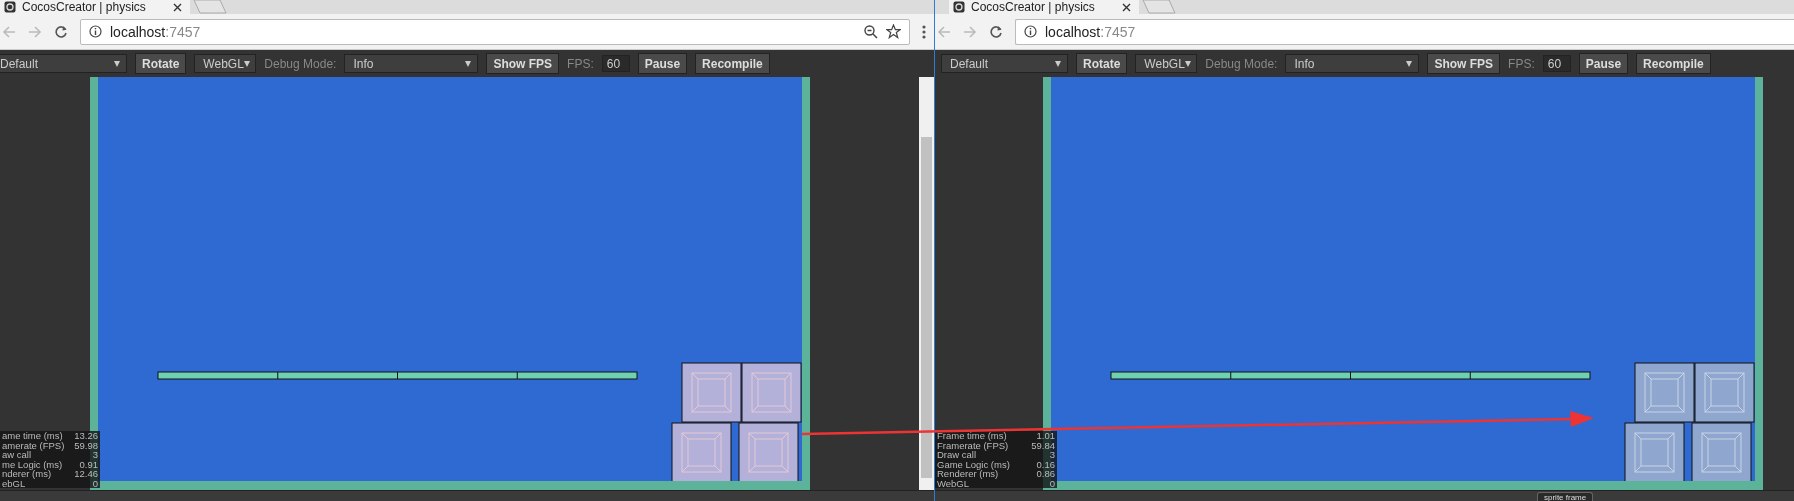  I want to click on stat-value: 13.26, so click(86, 436).